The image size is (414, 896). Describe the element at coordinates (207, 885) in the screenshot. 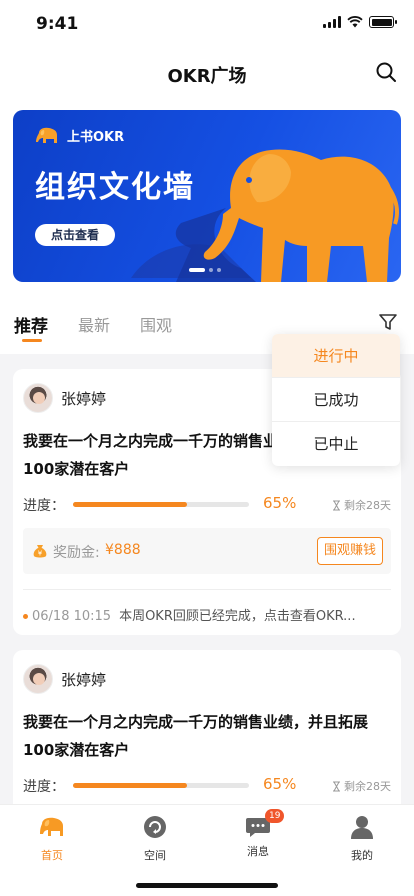

I see `home-indicator` at that location.